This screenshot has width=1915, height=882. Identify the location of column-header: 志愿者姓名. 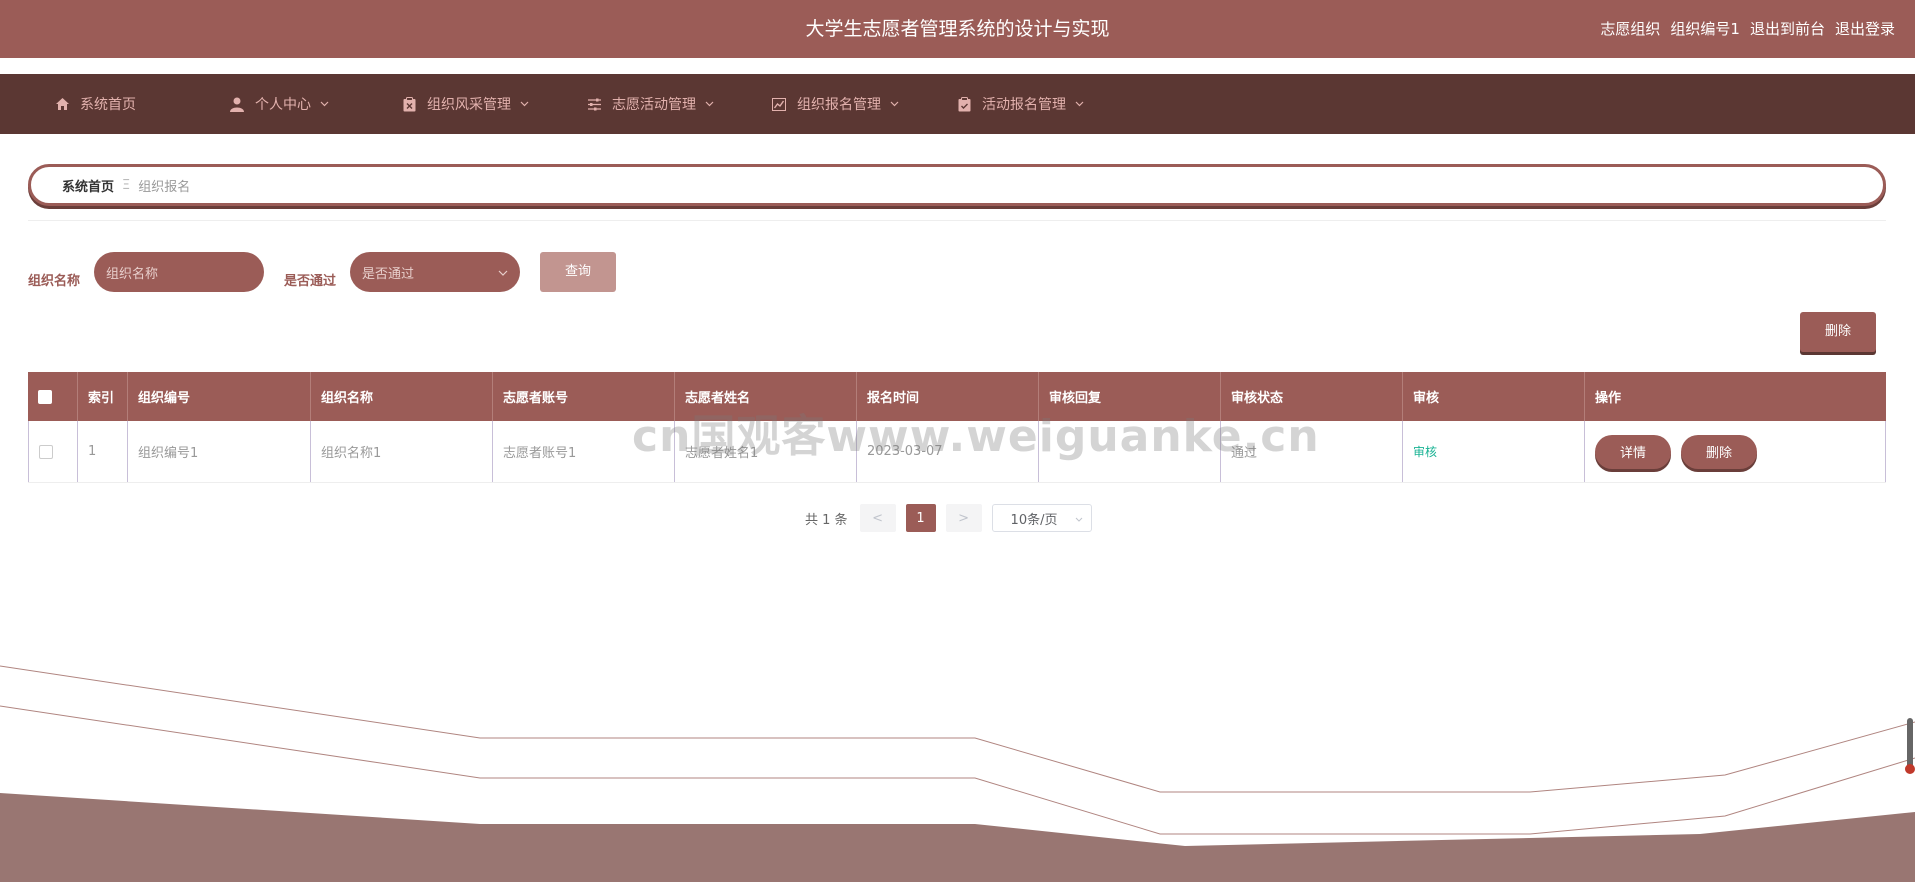
(766, 396).